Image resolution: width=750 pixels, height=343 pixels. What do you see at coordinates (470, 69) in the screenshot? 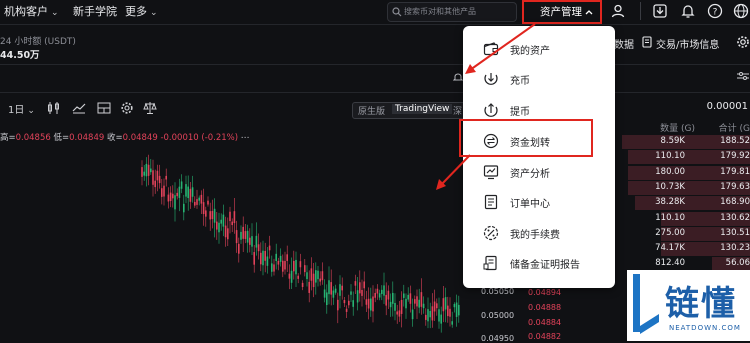
I see `arrow-head` at bounding box center [470, 69].